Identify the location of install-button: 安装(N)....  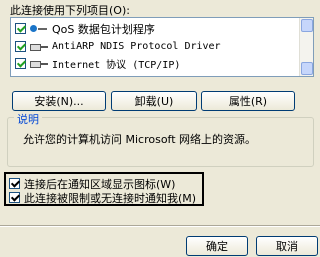
(59, 101).